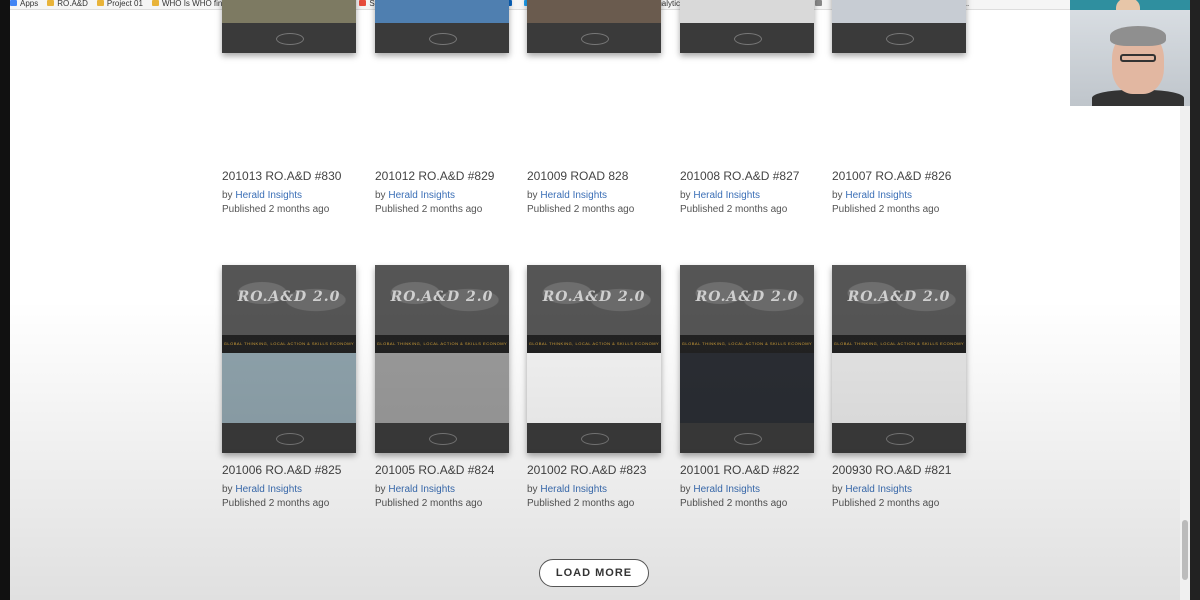  I want to click on publication-title: 201007 RO.A&D #826, so click(932, 176).